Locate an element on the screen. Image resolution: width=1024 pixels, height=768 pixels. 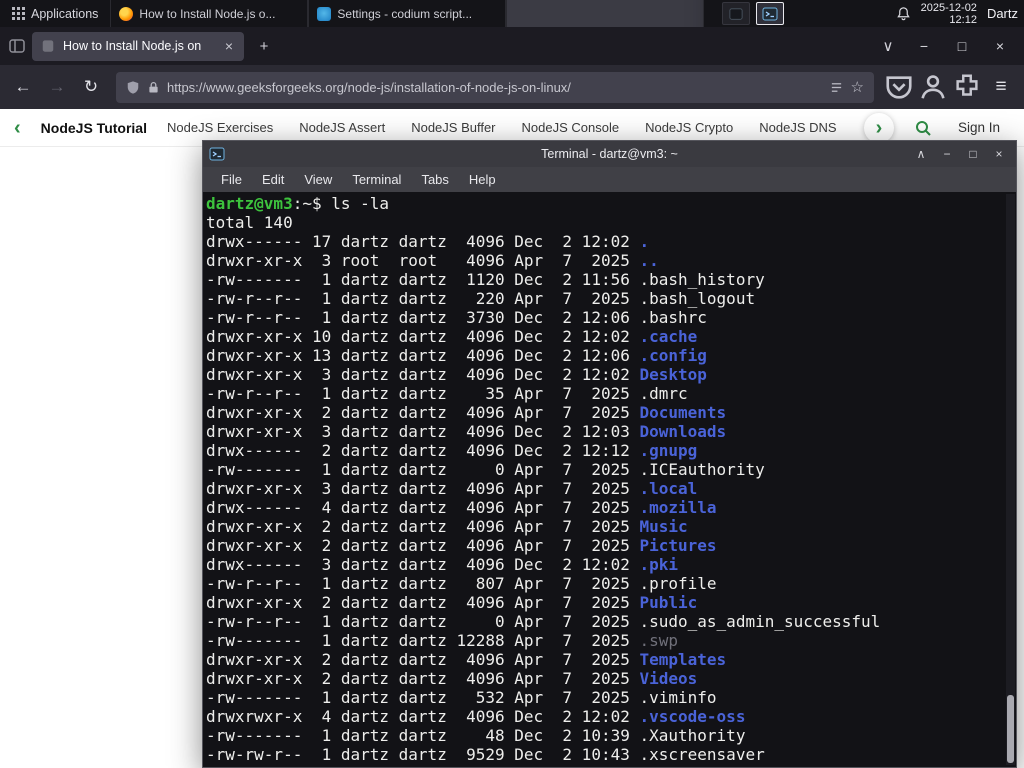
site-nav-item: NodeJS Buffer is located at coordinates (453, 127).